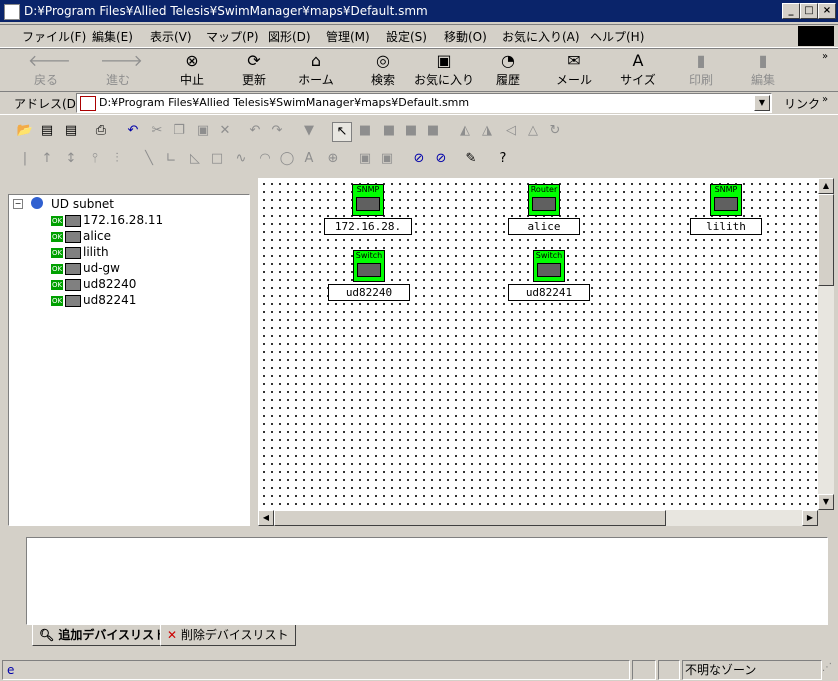 This screenshot has width=838, height=681. Describe the element at coordinates (25, 159) in the screenshot. I see `line-vertical-icon: |` at that location.